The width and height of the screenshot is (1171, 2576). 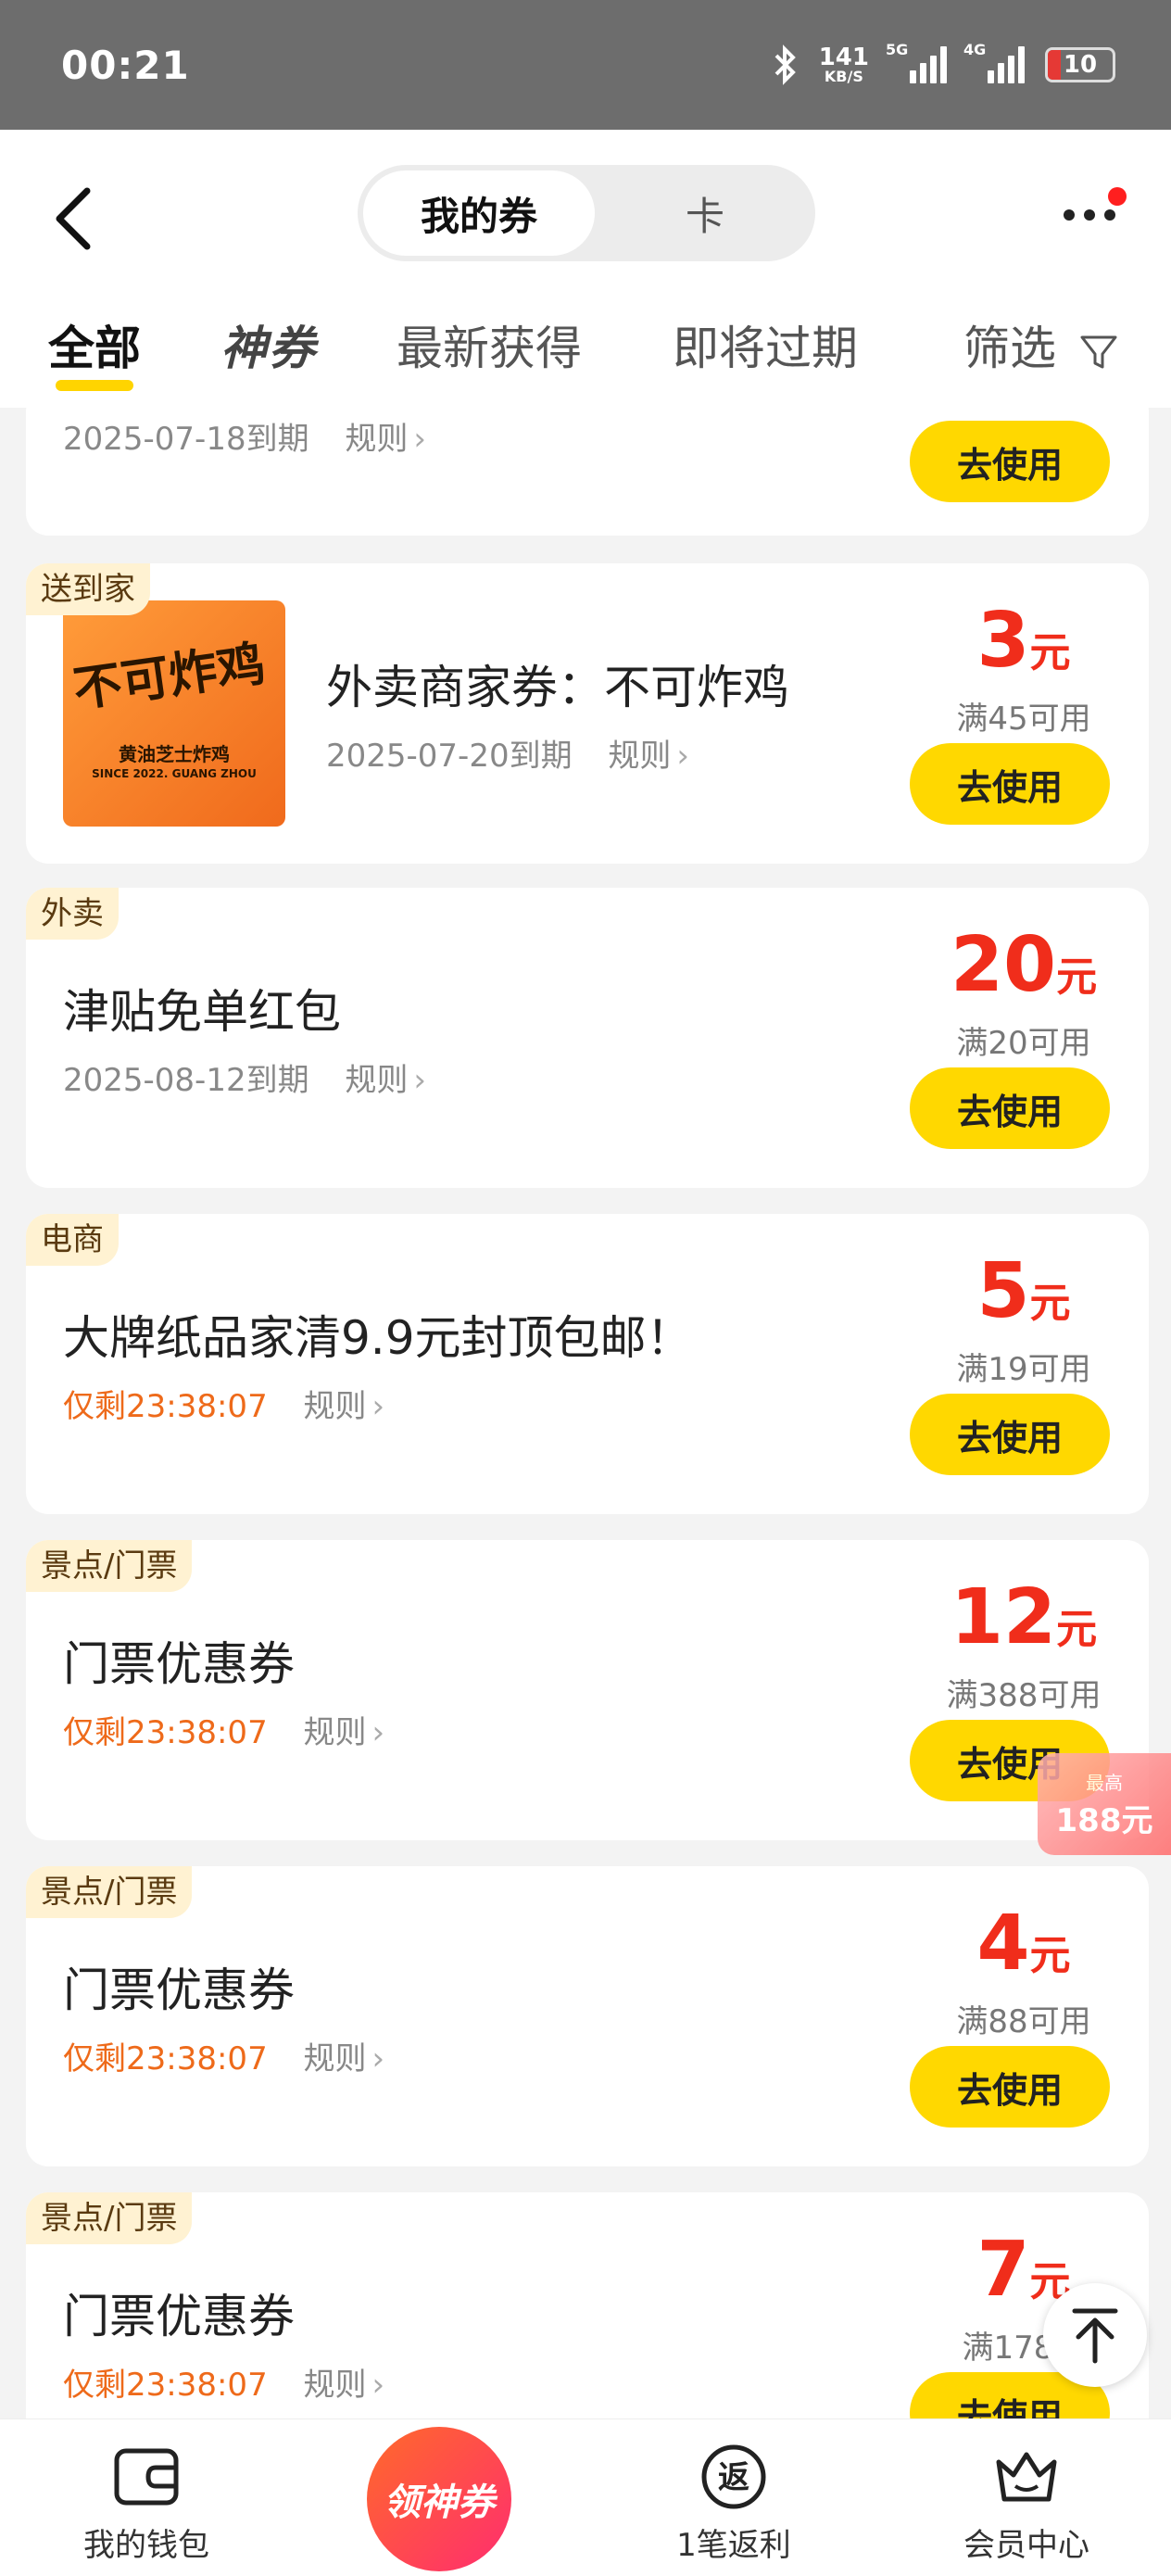 What do you see at coordinates (994, 62) in the screenshot?
I see `signal-4g-icon: 4G` at bounding box center [994, 62].